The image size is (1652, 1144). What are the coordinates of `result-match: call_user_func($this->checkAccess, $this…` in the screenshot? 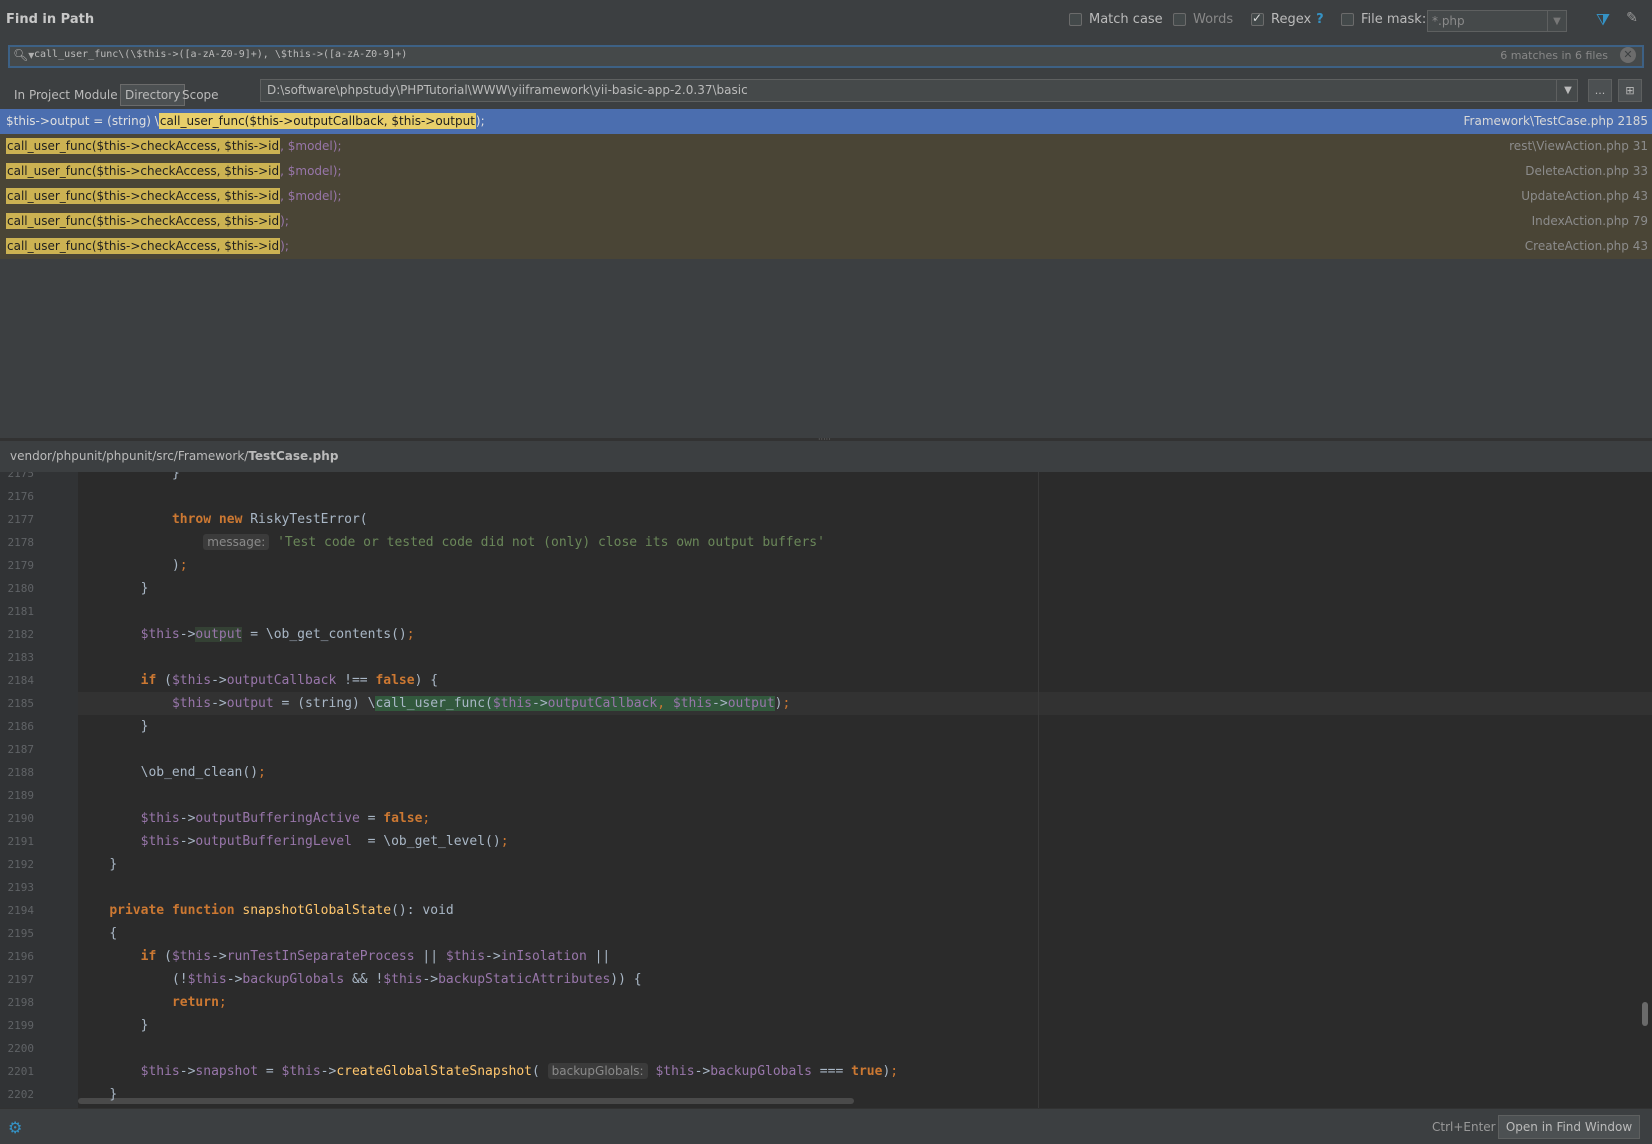 It's located at (143, 146).